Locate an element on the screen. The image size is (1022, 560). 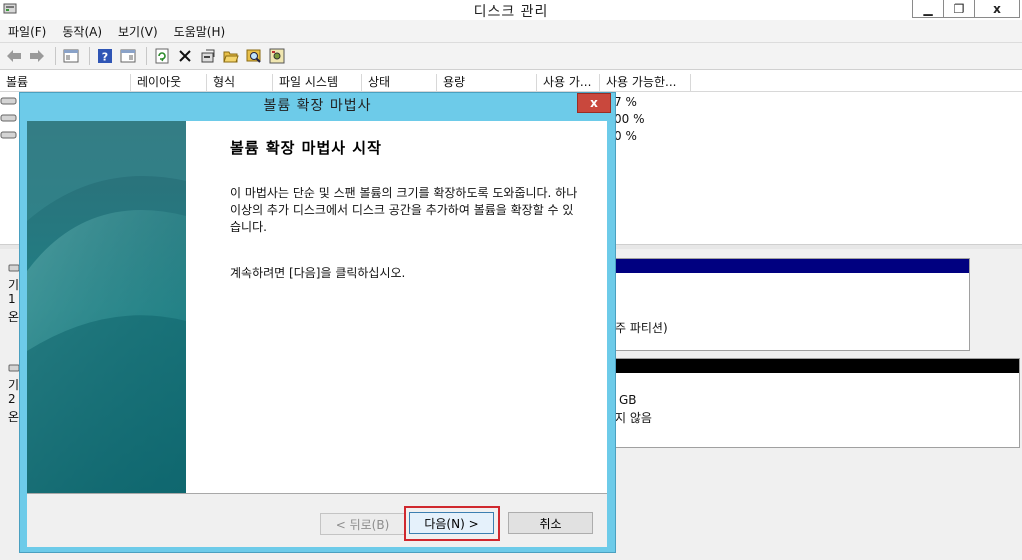
title-bar: 디스크 관리 ▁ ❐ x is located at coordinates (511, 10).